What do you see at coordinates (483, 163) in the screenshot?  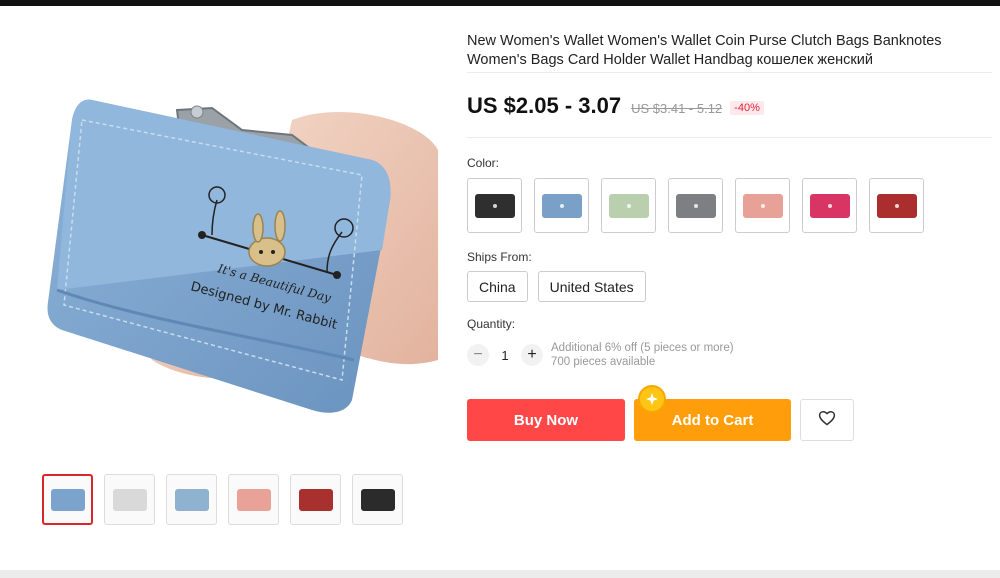 I see `color-label: Color:` at bounding box center [483, 163].